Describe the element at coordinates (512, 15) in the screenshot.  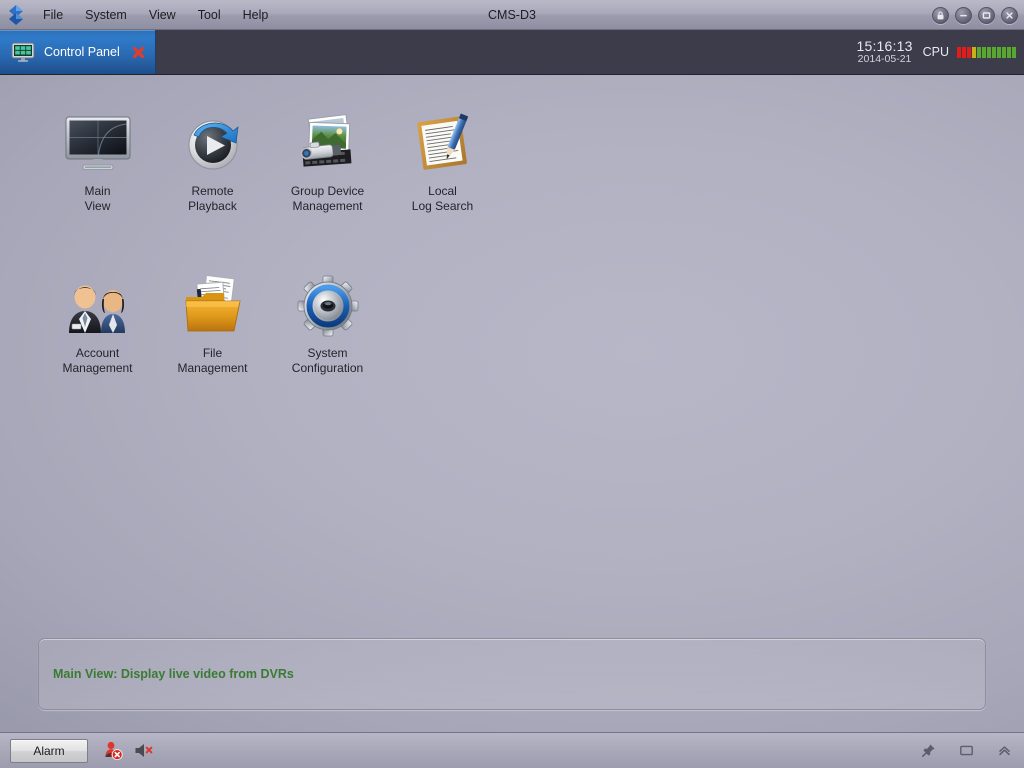
I see `title-bar: File System View Tool Help CMS-D3` at that location.